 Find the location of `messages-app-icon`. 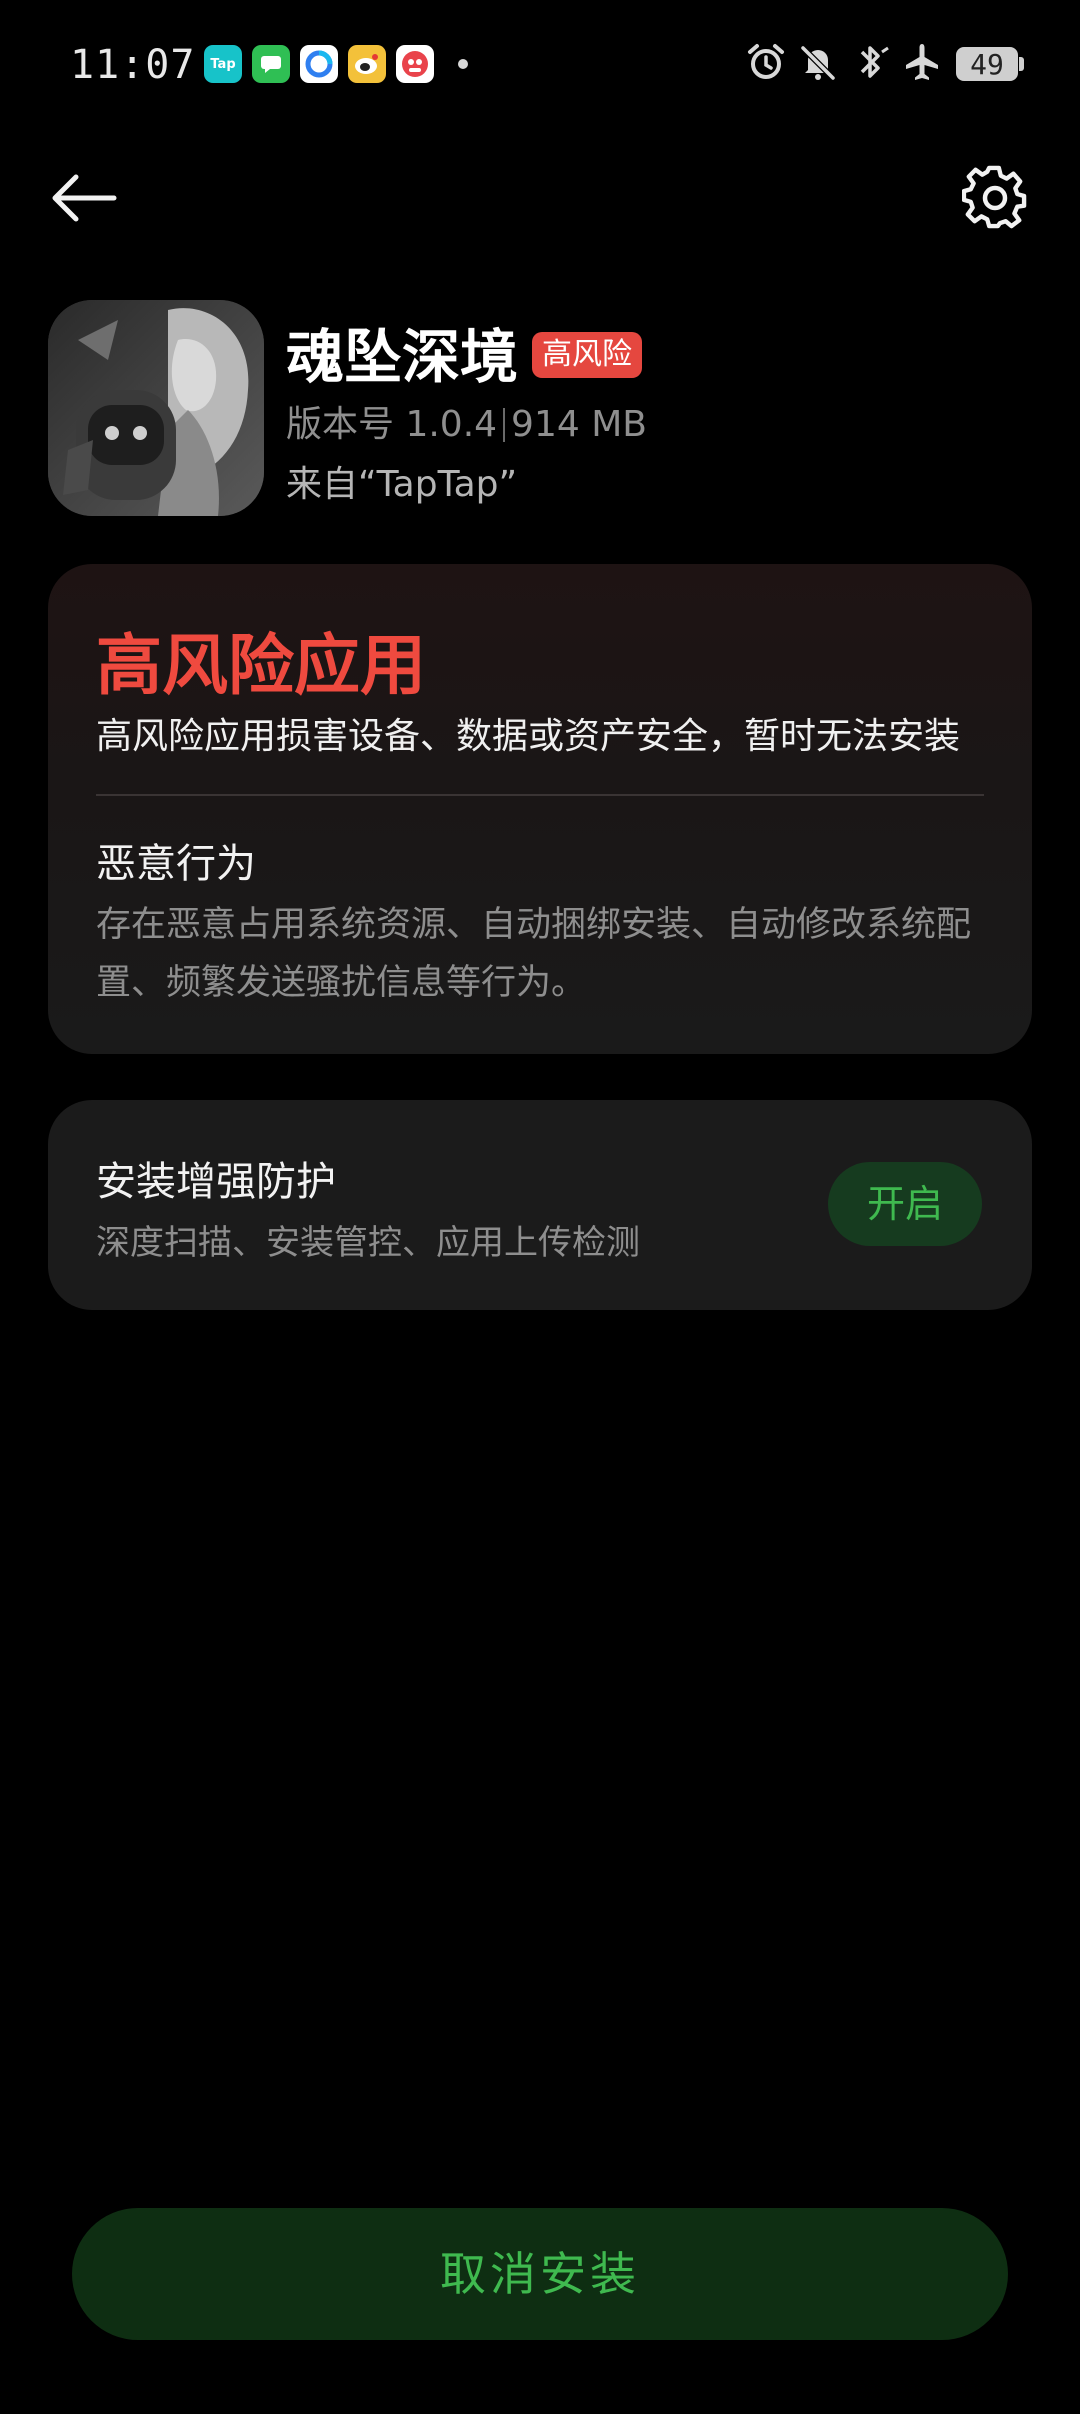

messages-app-icon is located at coordinates (271, 64).